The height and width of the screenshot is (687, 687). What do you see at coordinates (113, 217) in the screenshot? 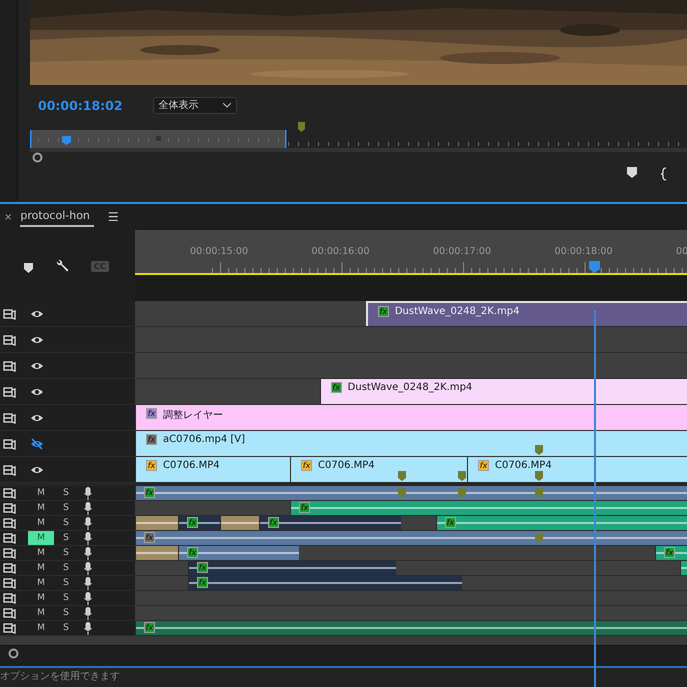
I see `menu-icon: ☰` at bounding box center [113, 217].